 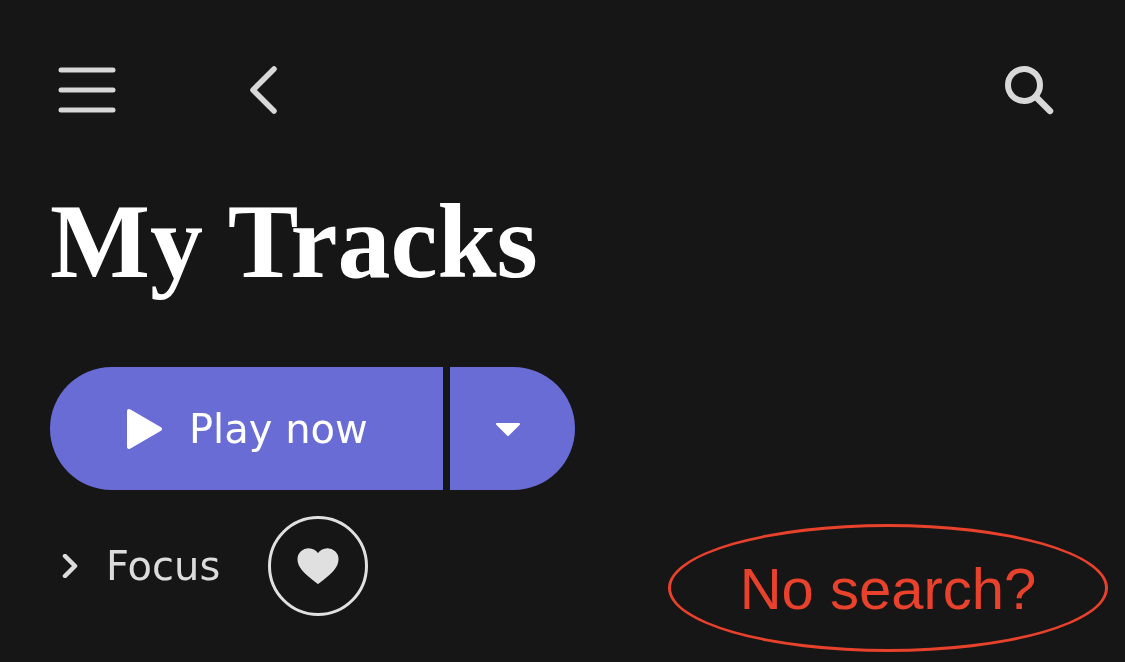 I want to click on menu-icon, so click(x=87, y=90).